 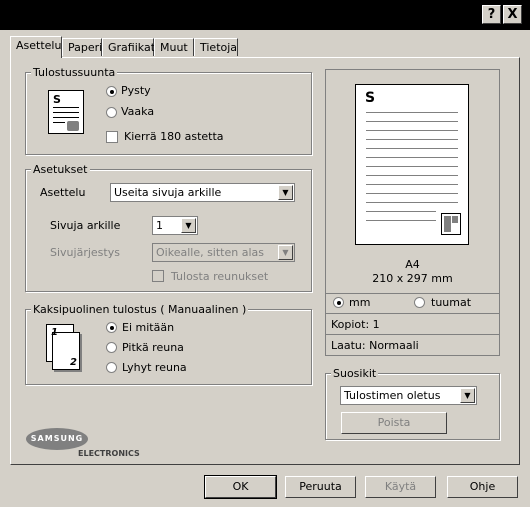 What do you see at coordinates (153, 347) in the screenshot?
I see `duplex-long-edge-label: Pitkä reuna` at bounding box center [153, 347].